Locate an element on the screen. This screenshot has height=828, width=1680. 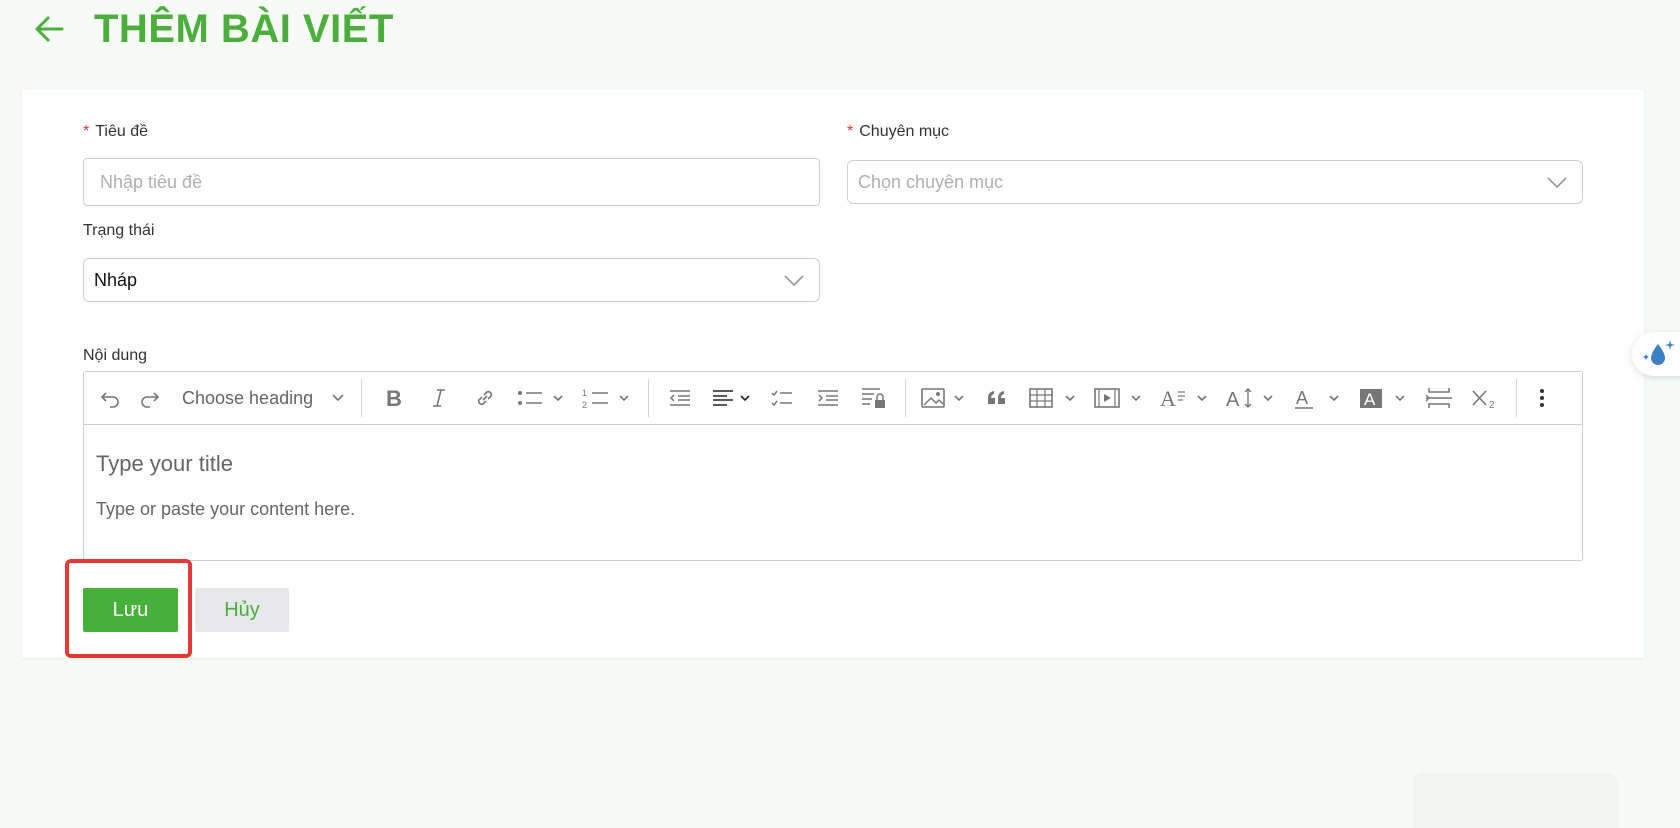
undo-button is located at coordinates (110, 398).